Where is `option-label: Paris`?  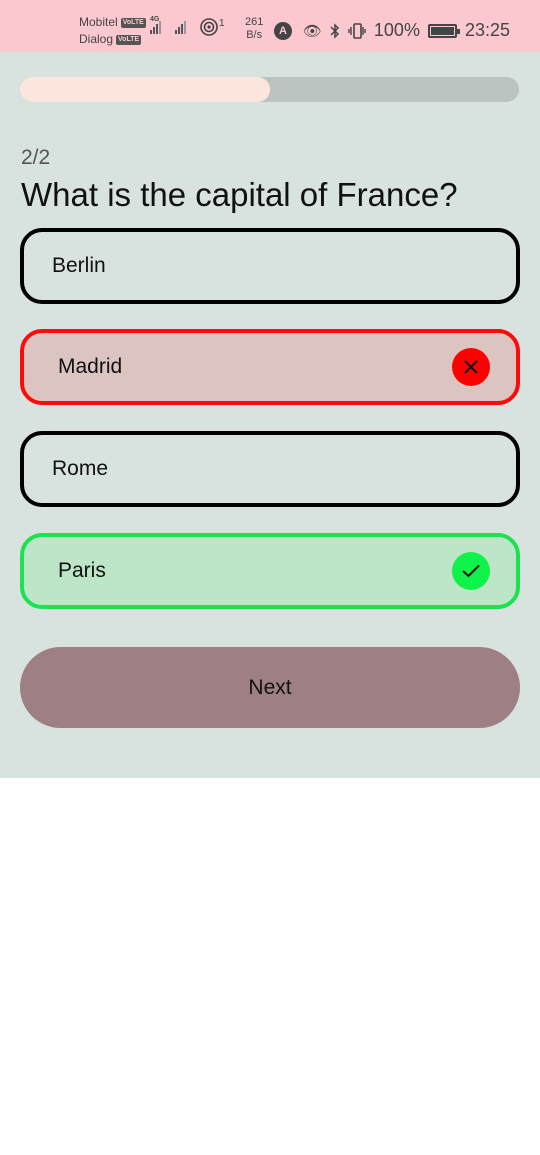
option-label: Paris is located at coordinates (82, 570).